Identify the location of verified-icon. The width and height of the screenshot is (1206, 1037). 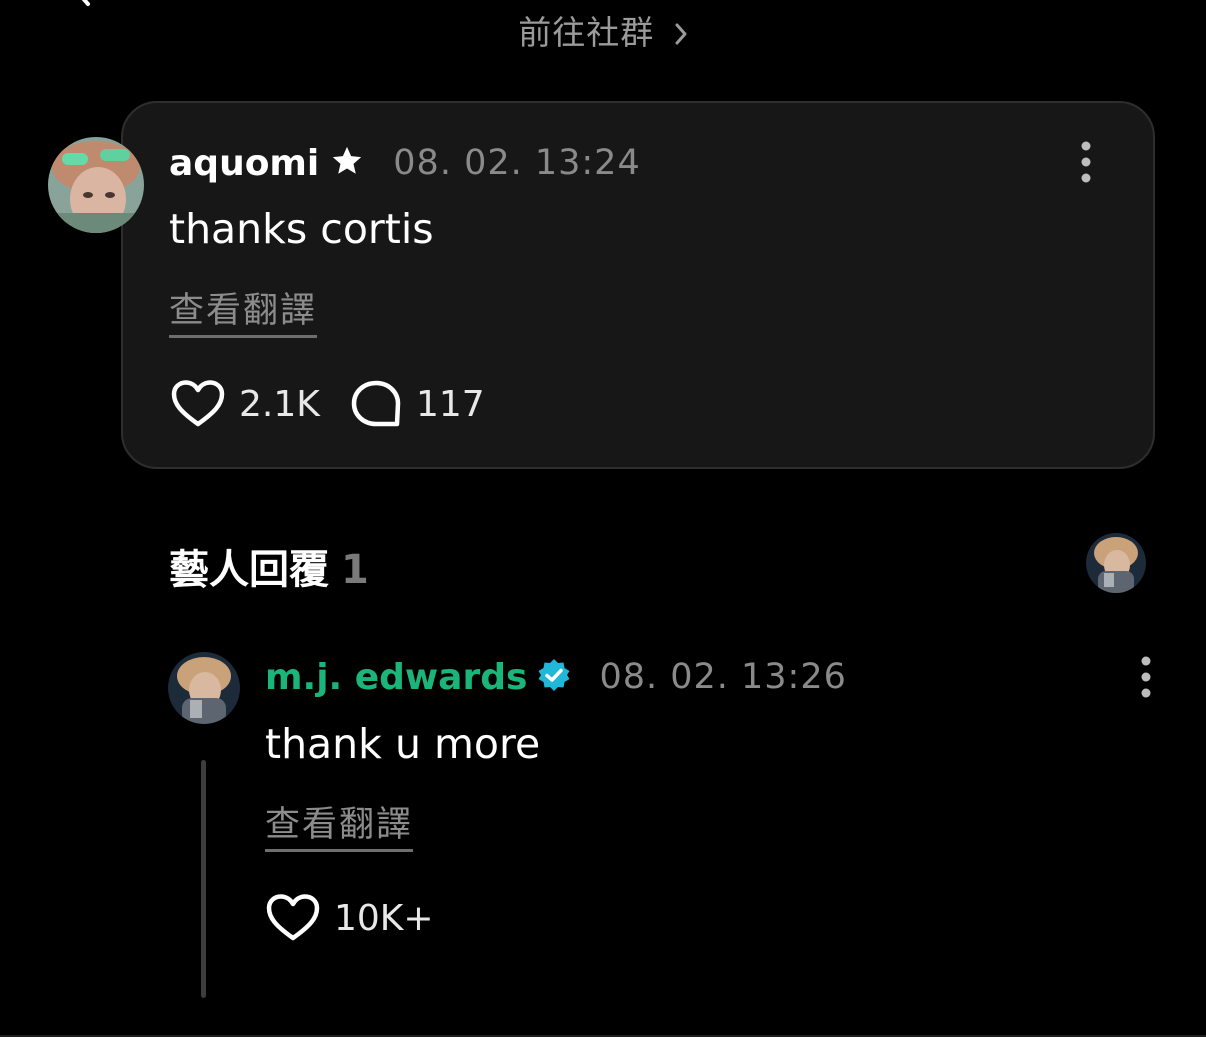
(554, 677).